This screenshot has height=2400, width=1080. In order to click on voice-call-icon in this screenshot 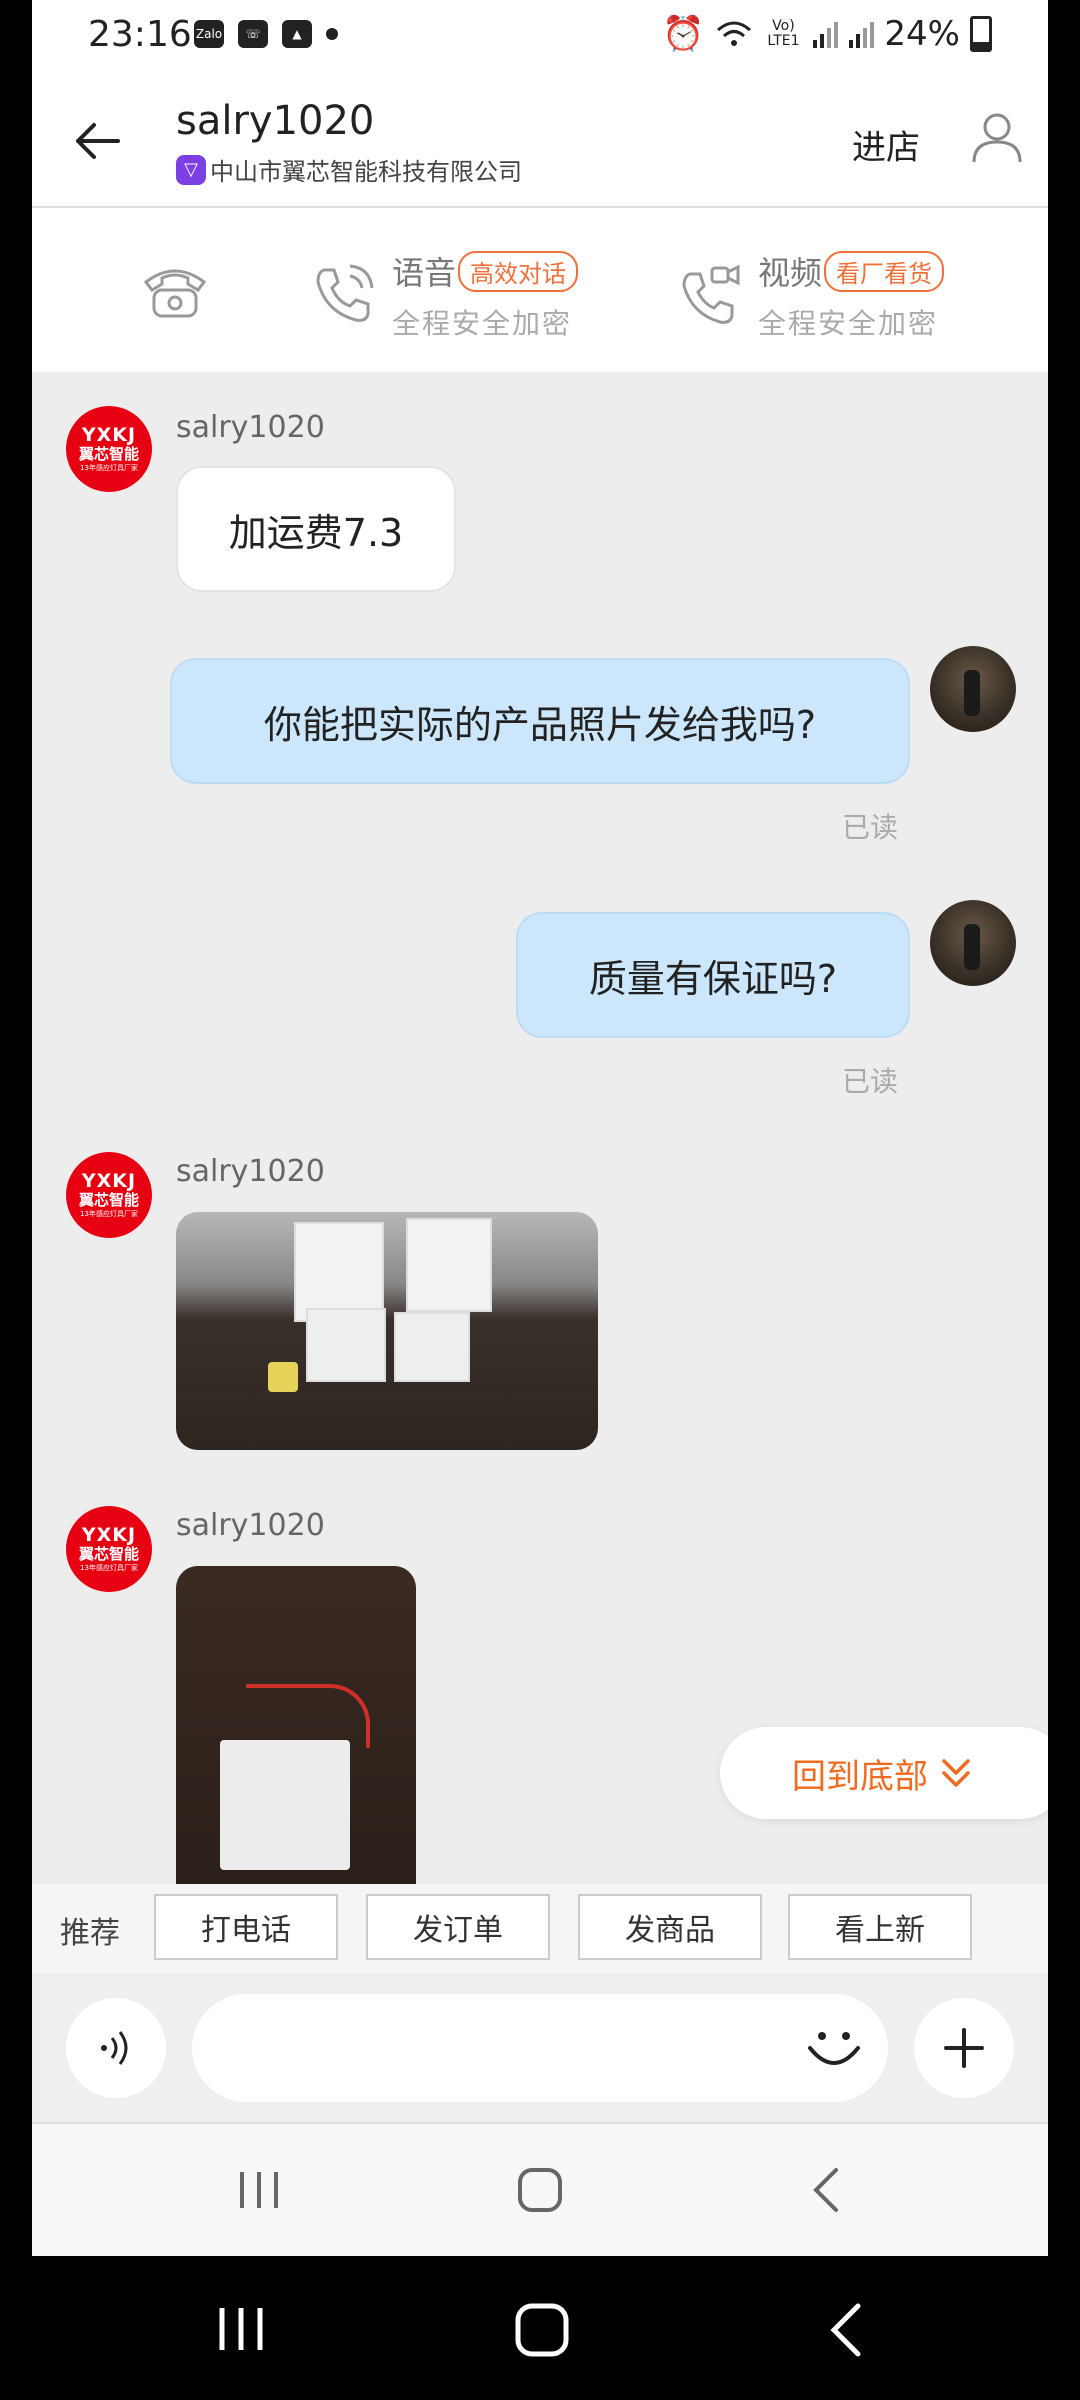, I will do `click(345, 293)`.